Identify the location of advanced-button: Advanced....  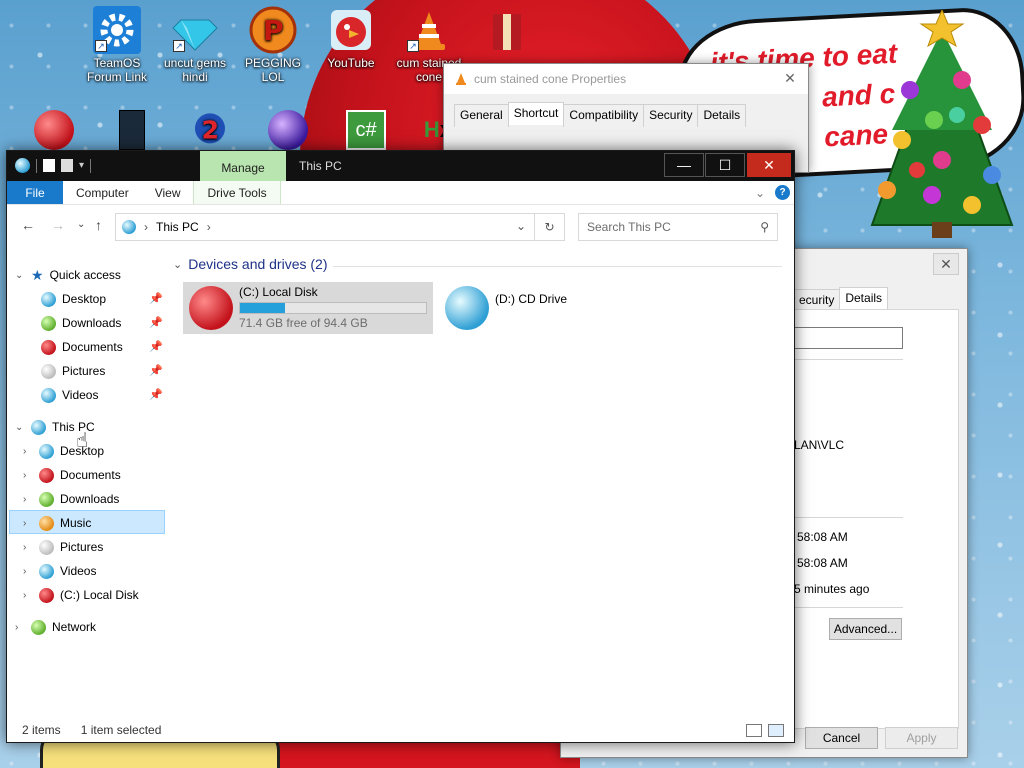
(865, 629).